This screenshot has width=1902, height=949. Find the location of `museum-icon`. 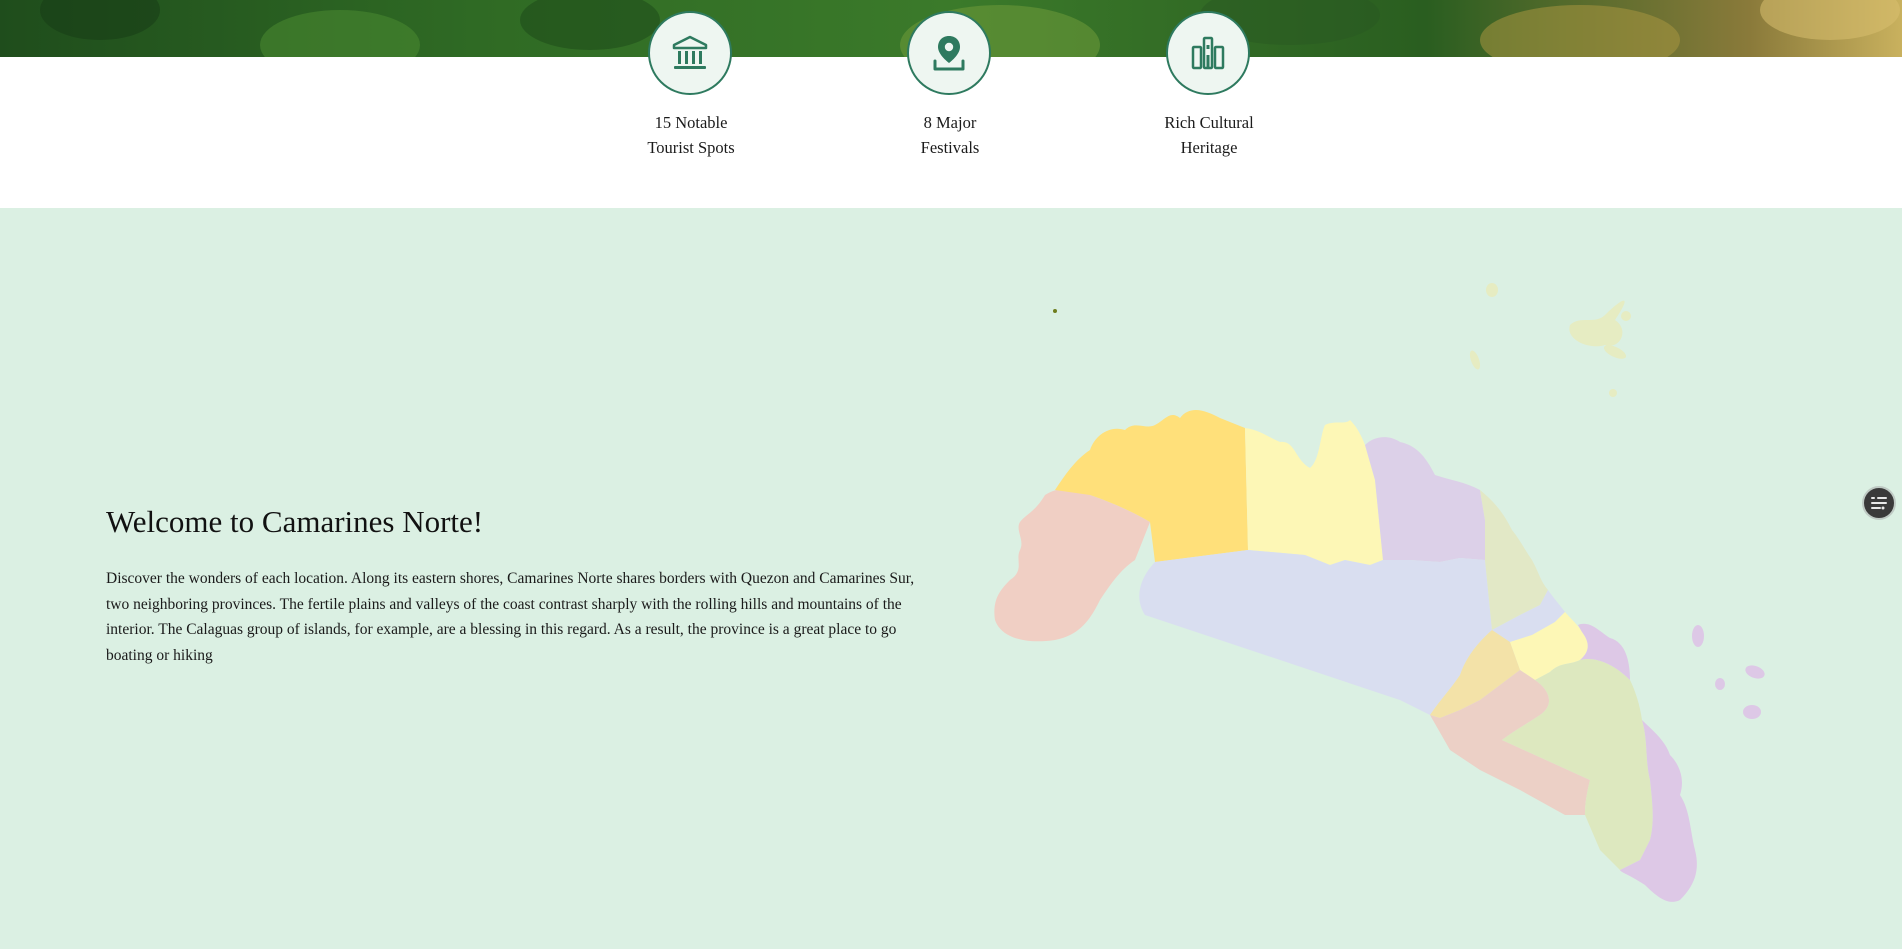

museum-icon is located at coordinates (690, 53).